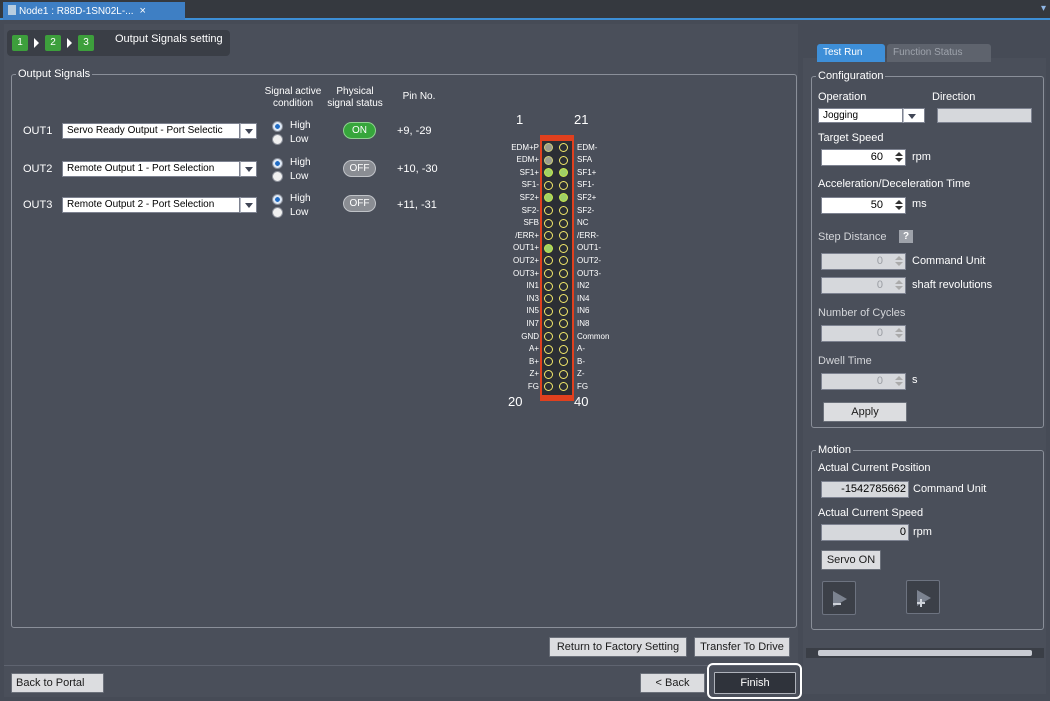 The image size is (1050, 701). Describe the element at coordinates (863, 157) in the screenshot. I see `target-speed-input: 60` at that location.